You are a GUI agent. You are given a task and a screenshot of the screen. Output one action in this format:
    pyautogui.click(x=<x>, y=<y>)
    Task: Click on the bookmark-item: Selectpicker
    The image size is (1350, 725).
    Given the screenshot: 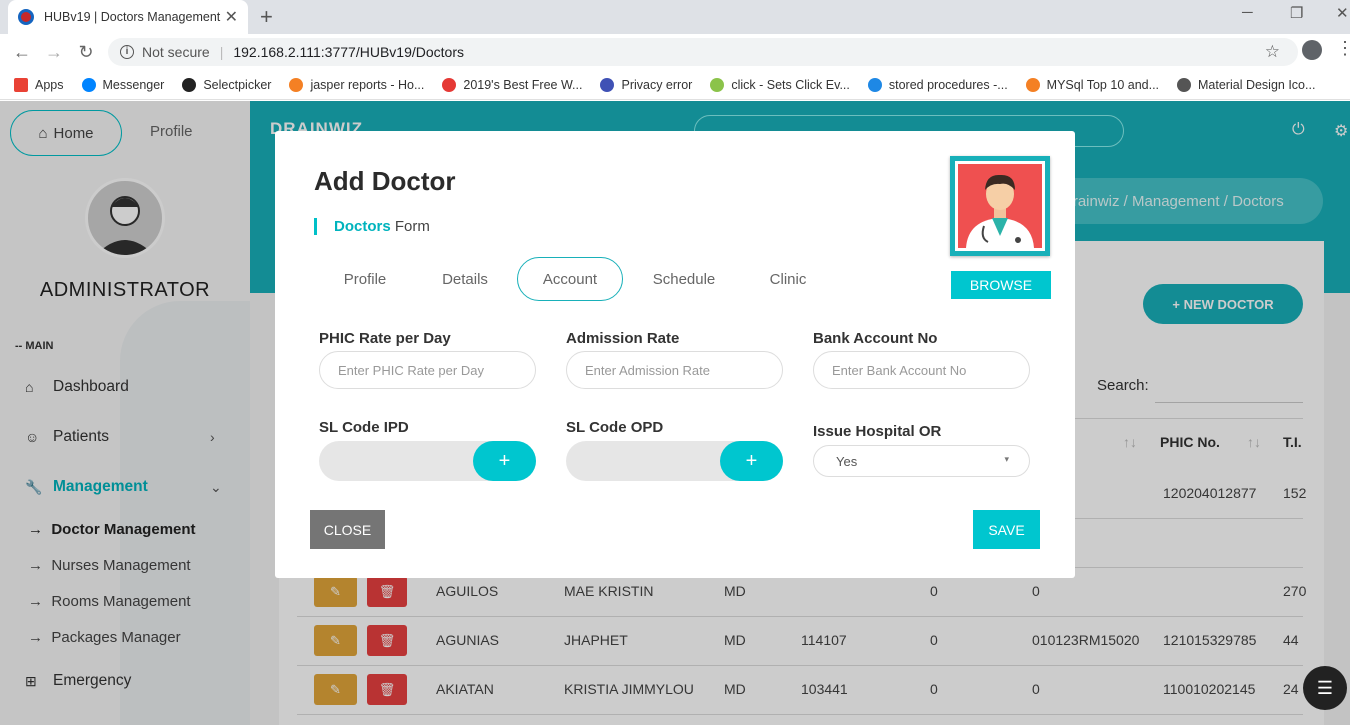 What is the action you would take?
    pyautogui.click(x=227, y=84)
    